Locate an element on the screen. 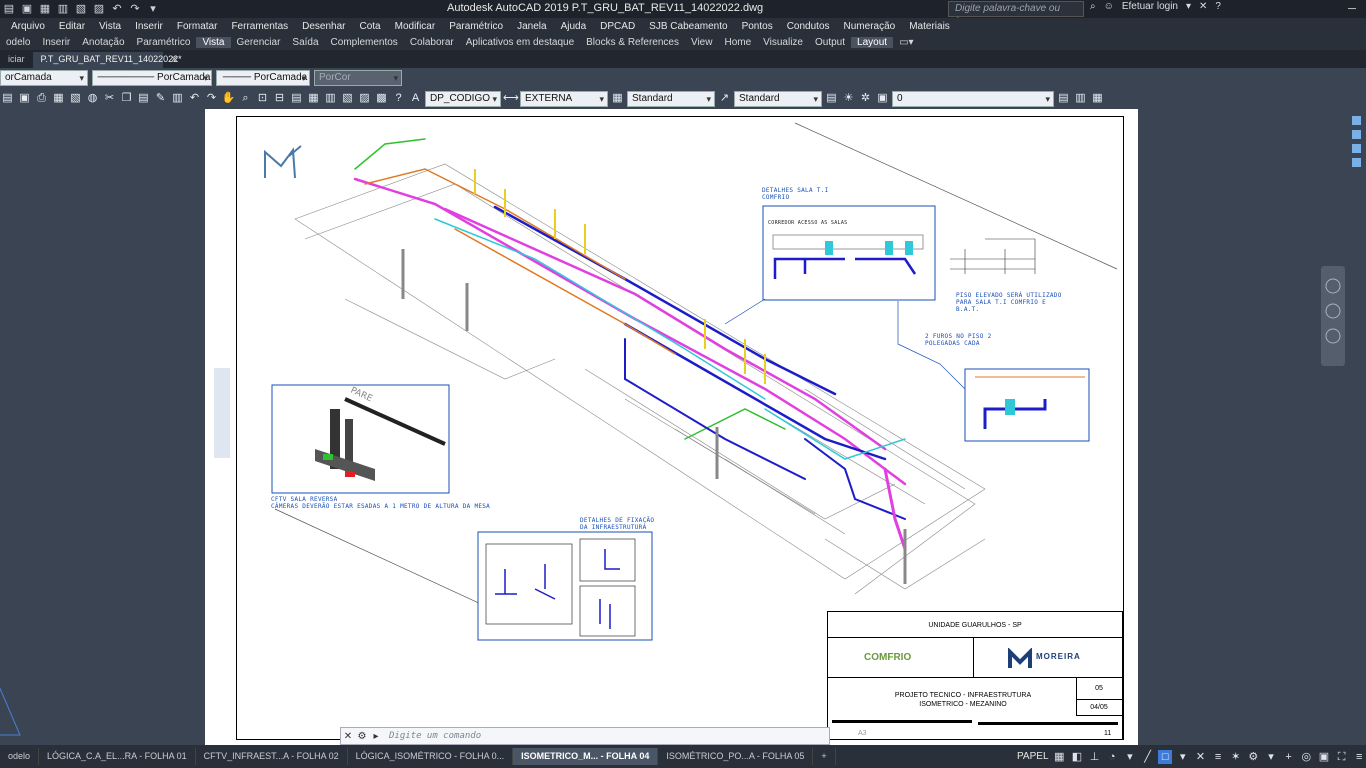 The width and height of the screenshot is (1366, 768). tab-layout: ISOMÉTRICO_PO...A - FOLHA 05 is located at coordinates (736, 756).